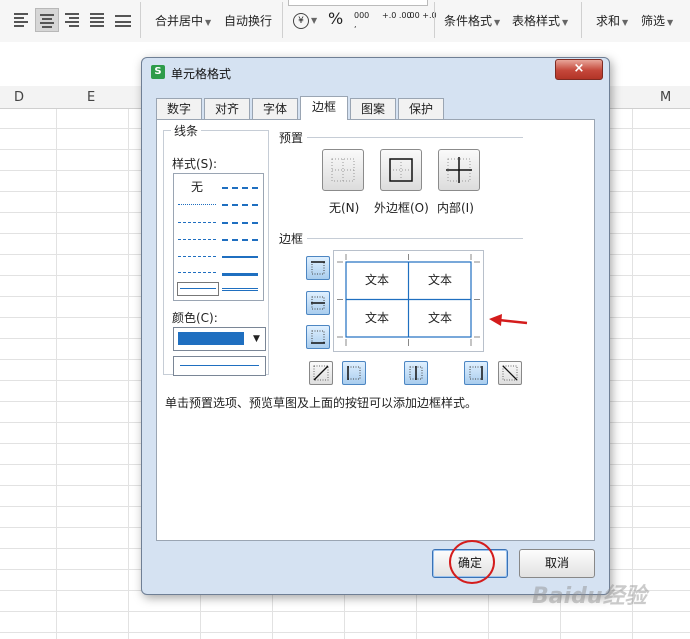  Describe the element at coordinates (197, 256) in the screenshot. I see `line-style-dash-dot-dot` at that location.